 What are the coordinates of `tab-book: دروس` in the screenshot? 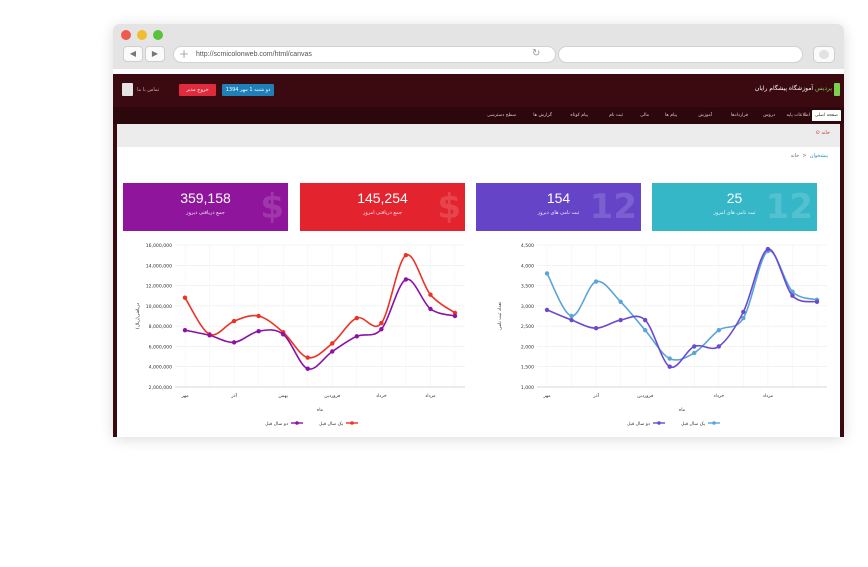 It's located at (769, 115).